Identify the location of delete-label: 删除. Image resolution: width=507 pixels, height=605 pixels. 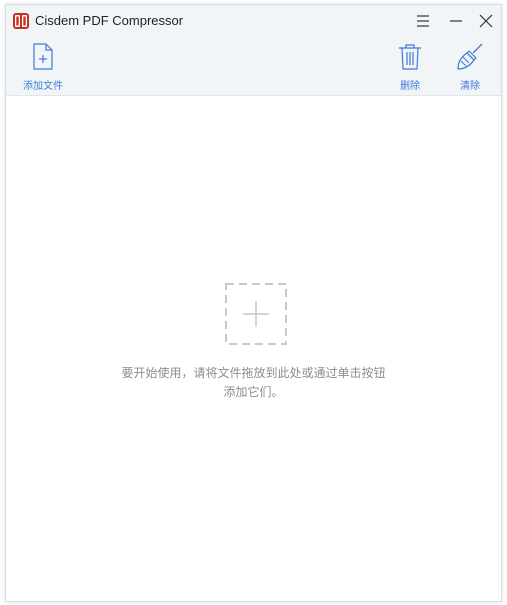
(410, 86).